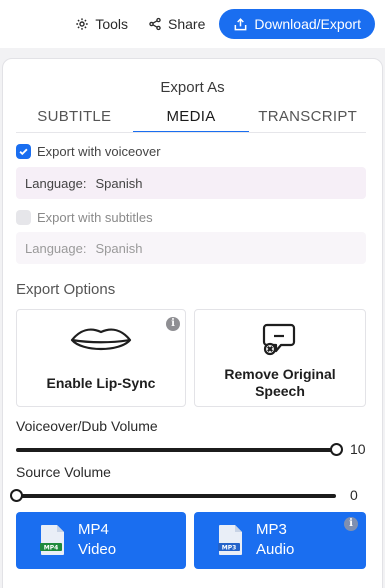 Image resolution: width=385 pixels, height=588 pixels. I want to click on export-mp4-video-button: MP4 MP4 Video, so click(101, 540).